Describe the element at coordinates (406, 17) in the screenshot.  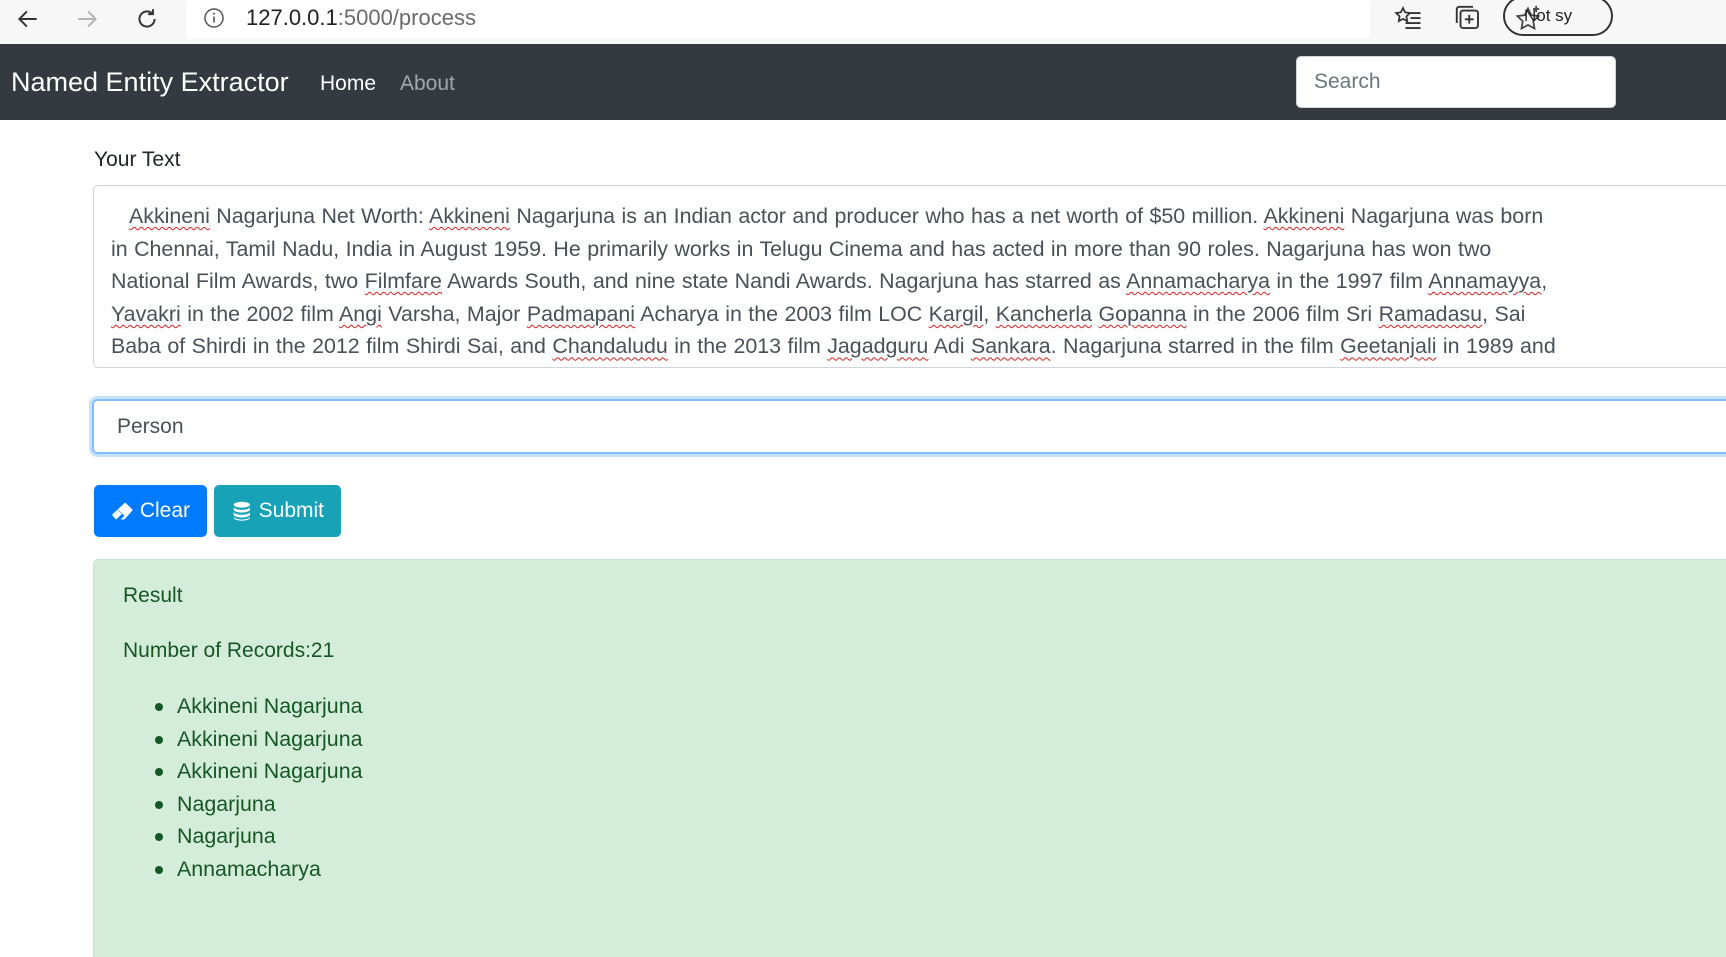
I see `url-path: :5000/process` at that location.